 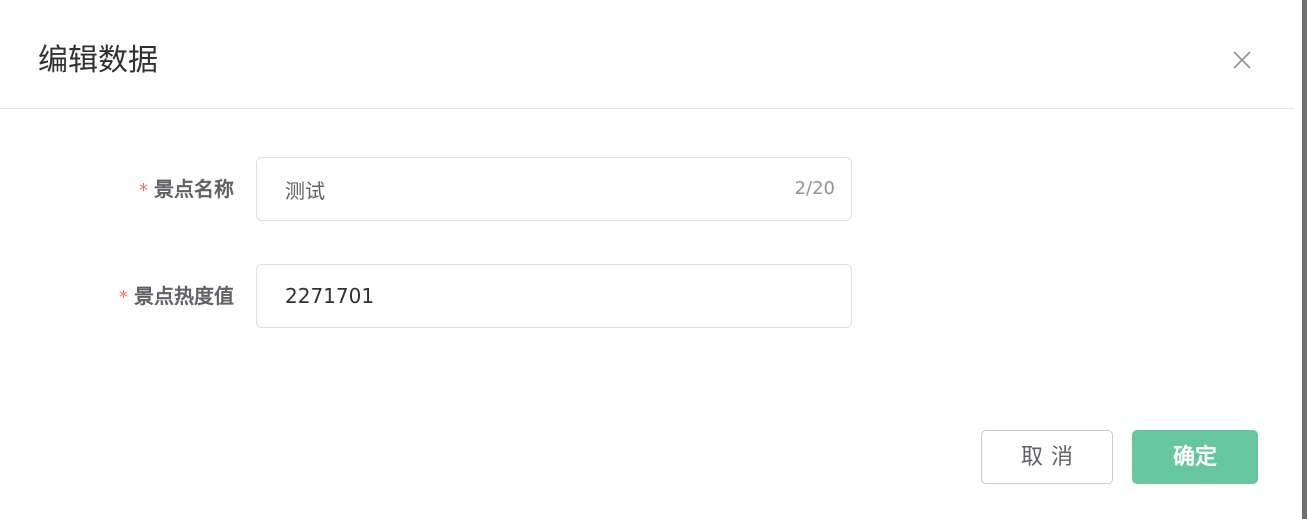 I want to click on name-input, so click(x=525, y=189).